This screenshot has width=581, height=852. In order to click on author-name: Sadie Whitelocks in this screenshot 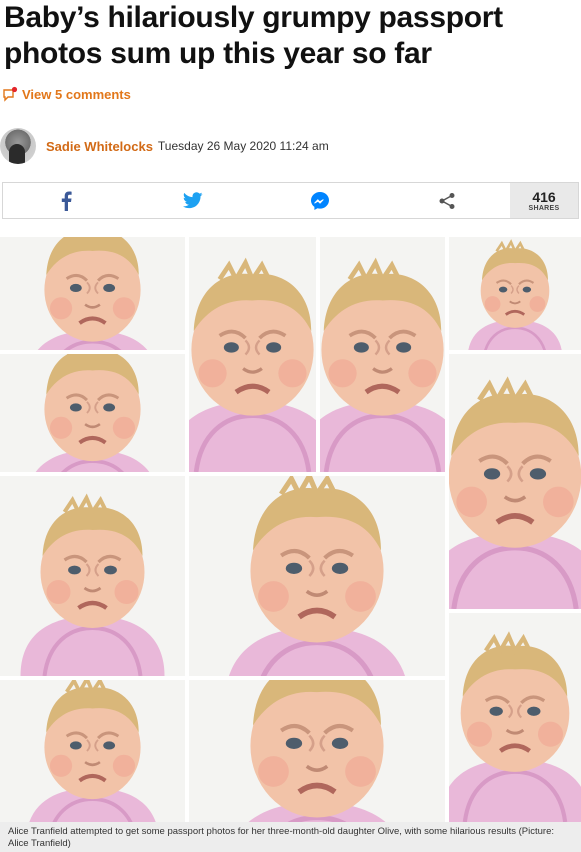, I will do `click(99, 146)`.